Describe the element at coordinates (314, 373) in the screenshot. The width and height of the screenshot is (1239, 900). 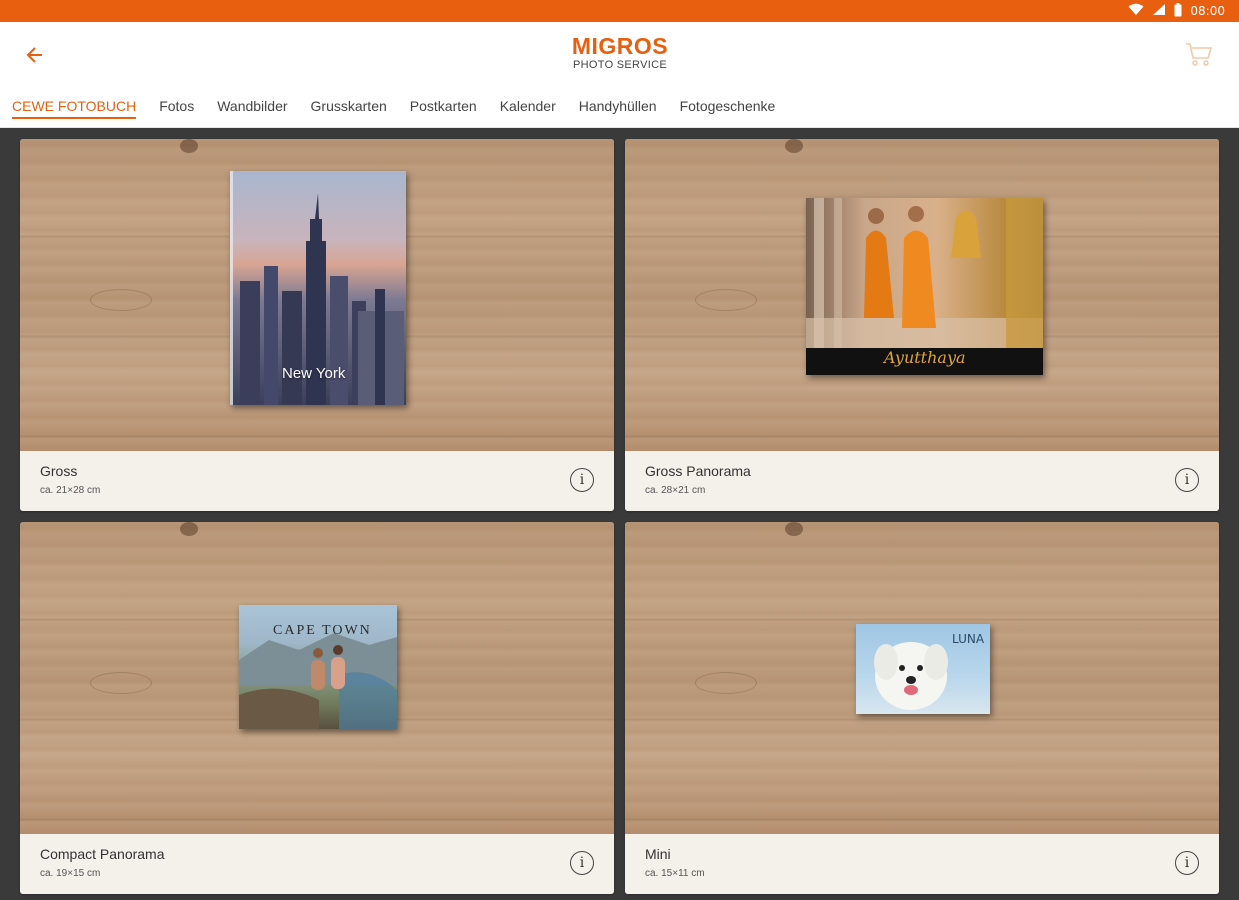
I see `book-cover-title: New York` at that location.